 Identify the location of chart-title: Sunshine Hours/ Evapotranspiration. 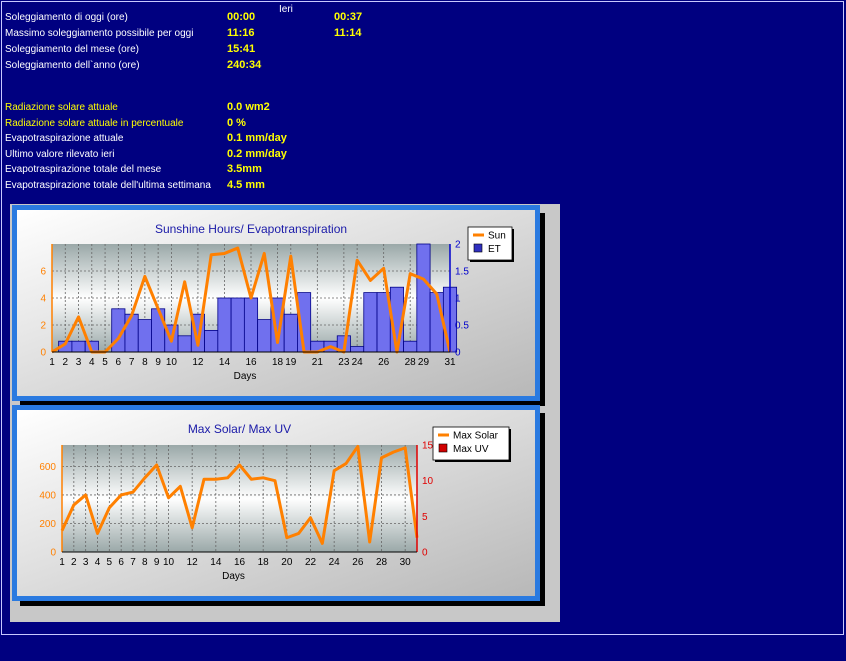
(251, 229).